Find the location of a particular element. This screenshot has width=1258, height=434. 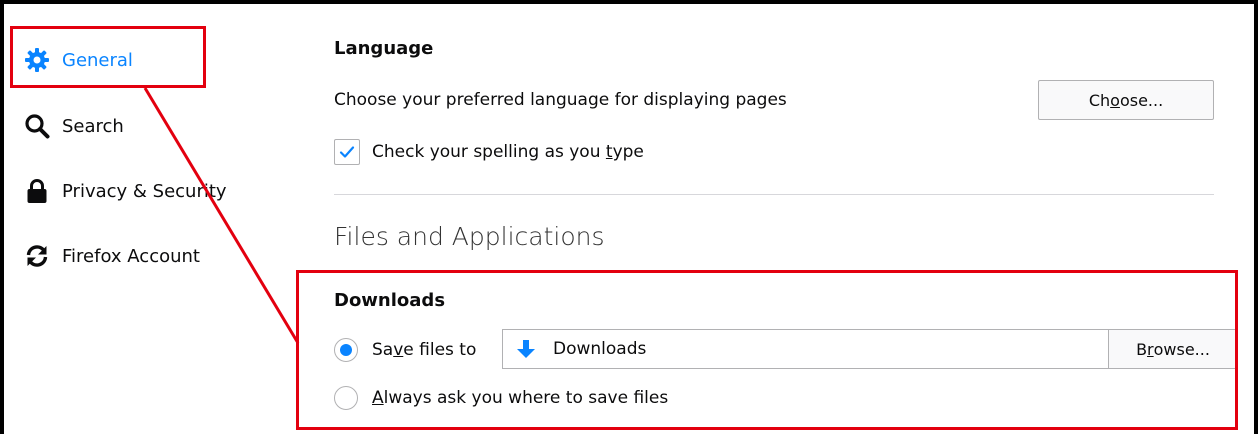

section-divider is located at coordinates (774, 194).